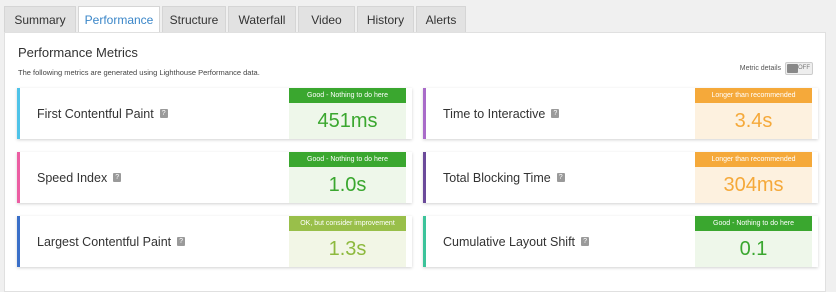  I want to click on metric-score-box: Good - Nothing to do here 451ms, so click(347, 113).